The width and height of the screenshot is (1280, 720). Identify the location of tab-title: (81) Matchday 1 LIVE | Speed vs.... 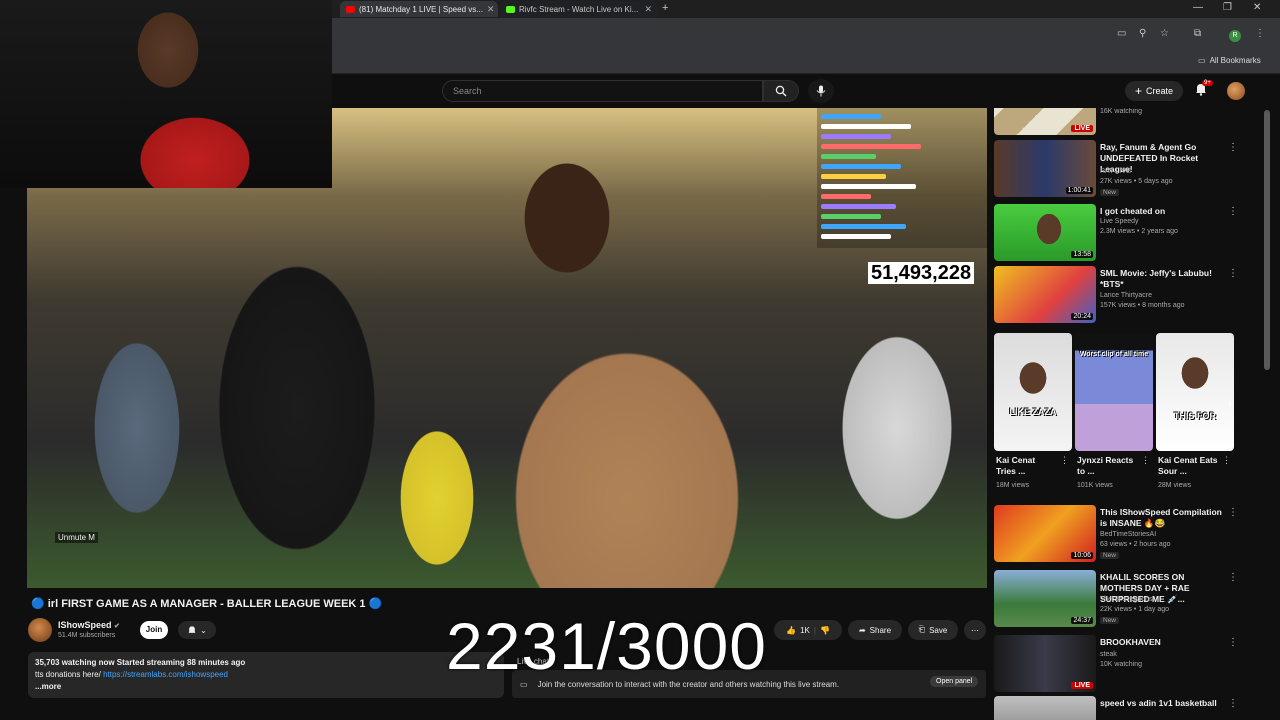
(421, 9).